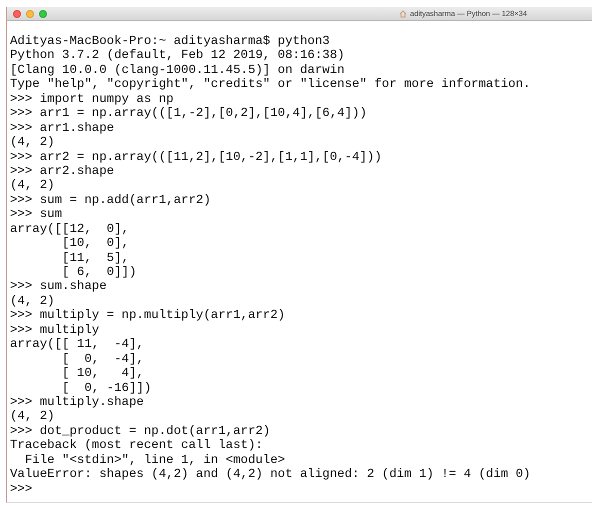 The image size is (592, 509). I want to click on terminal-line: >>> arr1.shape, so click(63, 128).